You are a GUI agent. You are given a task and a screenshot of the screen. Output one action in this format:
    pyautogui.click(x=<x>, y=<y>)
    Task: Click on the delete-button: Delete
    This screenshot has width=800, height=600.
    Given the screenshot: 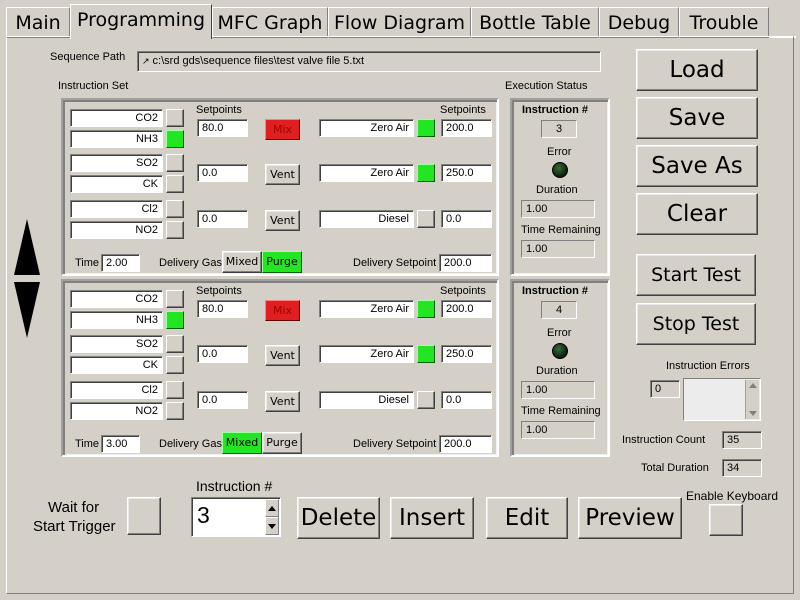 What is the action you would take?
    pyautogui.click(x=338, y=518)
    